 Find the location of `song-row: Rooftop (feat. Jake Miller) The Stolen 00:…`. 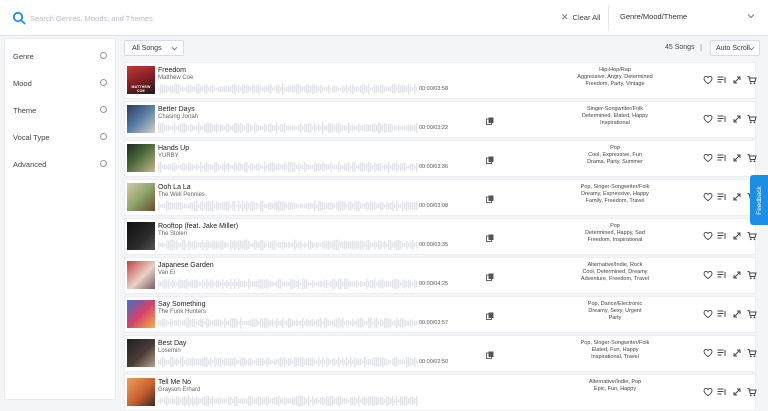

song-row: Rooftop (feat. Jake Miller) The Stolen 00:… is located at coordinates (440, 236).